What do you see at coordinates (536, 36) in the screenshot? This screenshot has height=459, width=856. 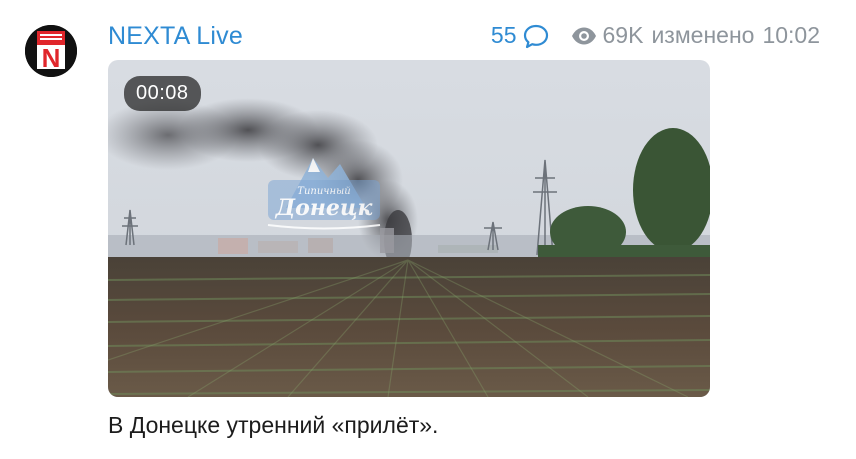 I see `comment-bubble-icon` at bounding box center [536, 36].